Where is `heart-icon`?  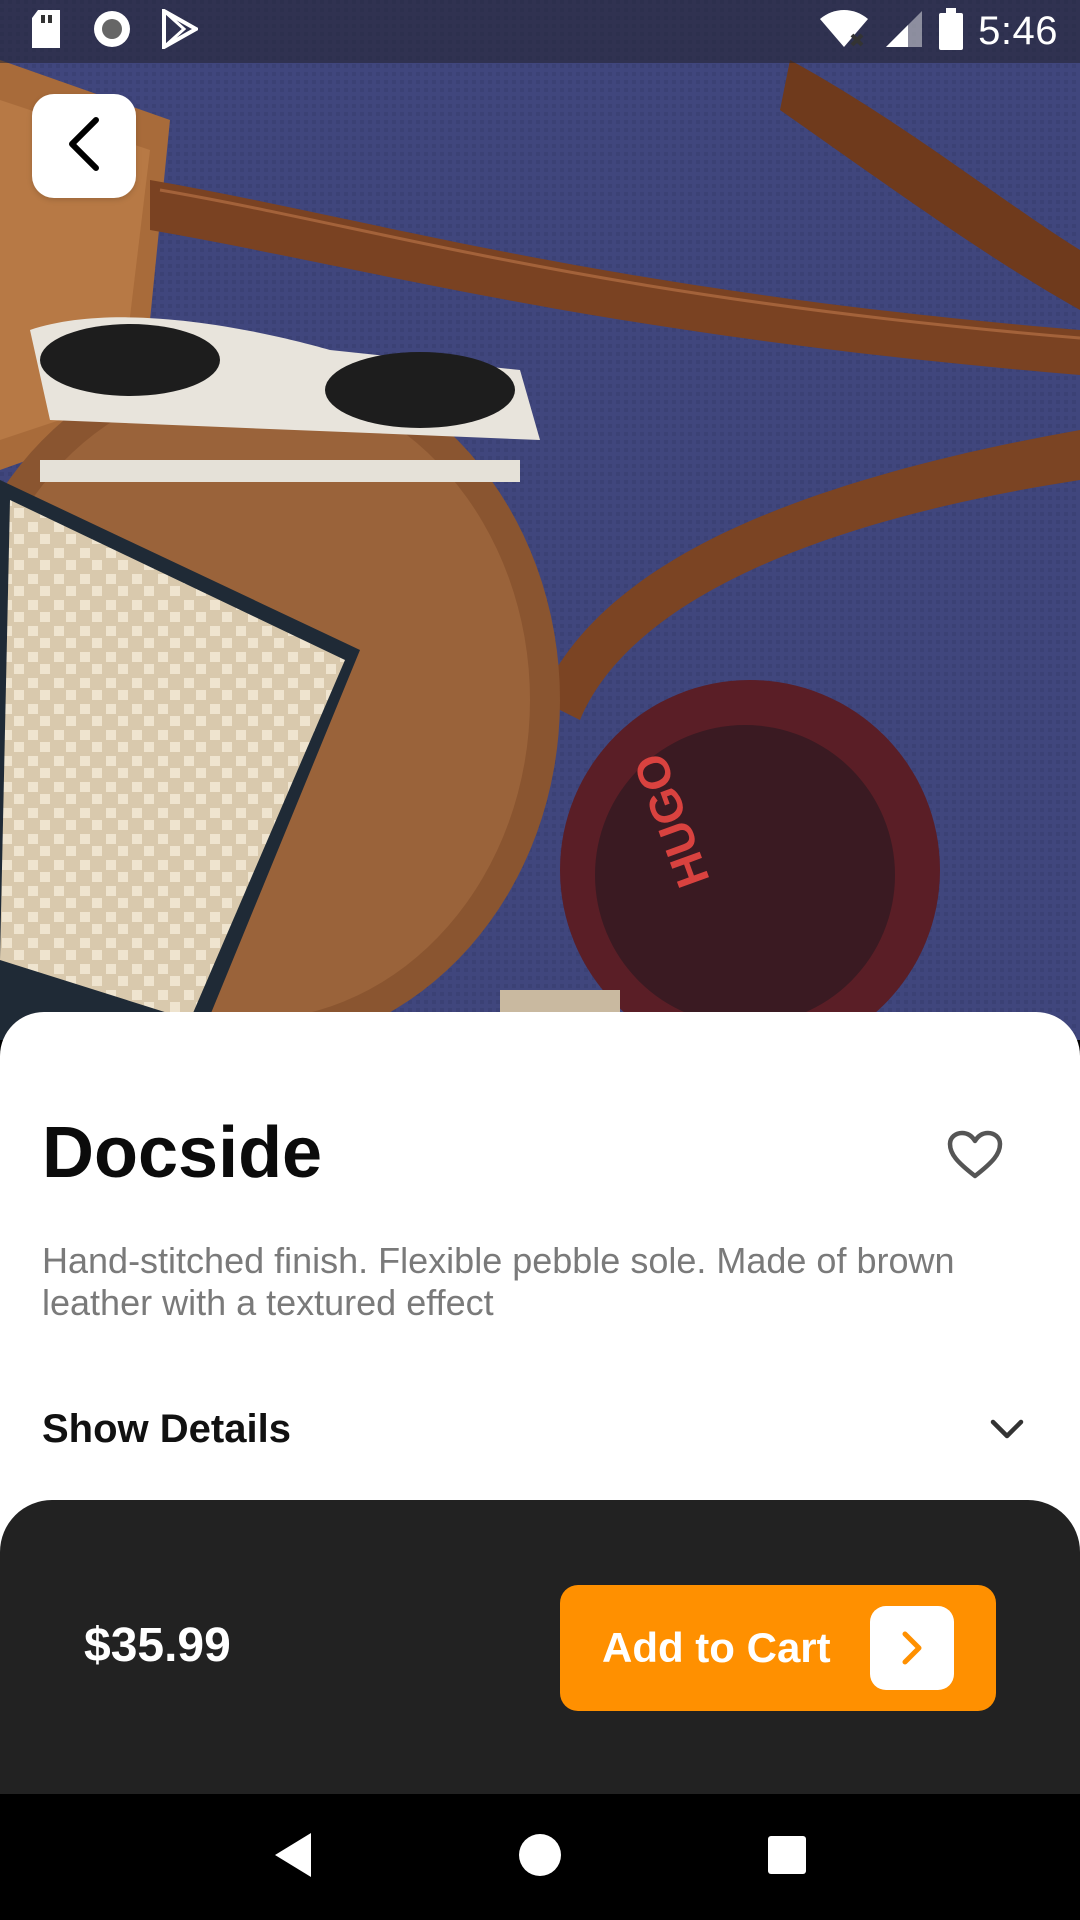
heart-icon is located at coordinates (975, 1157).